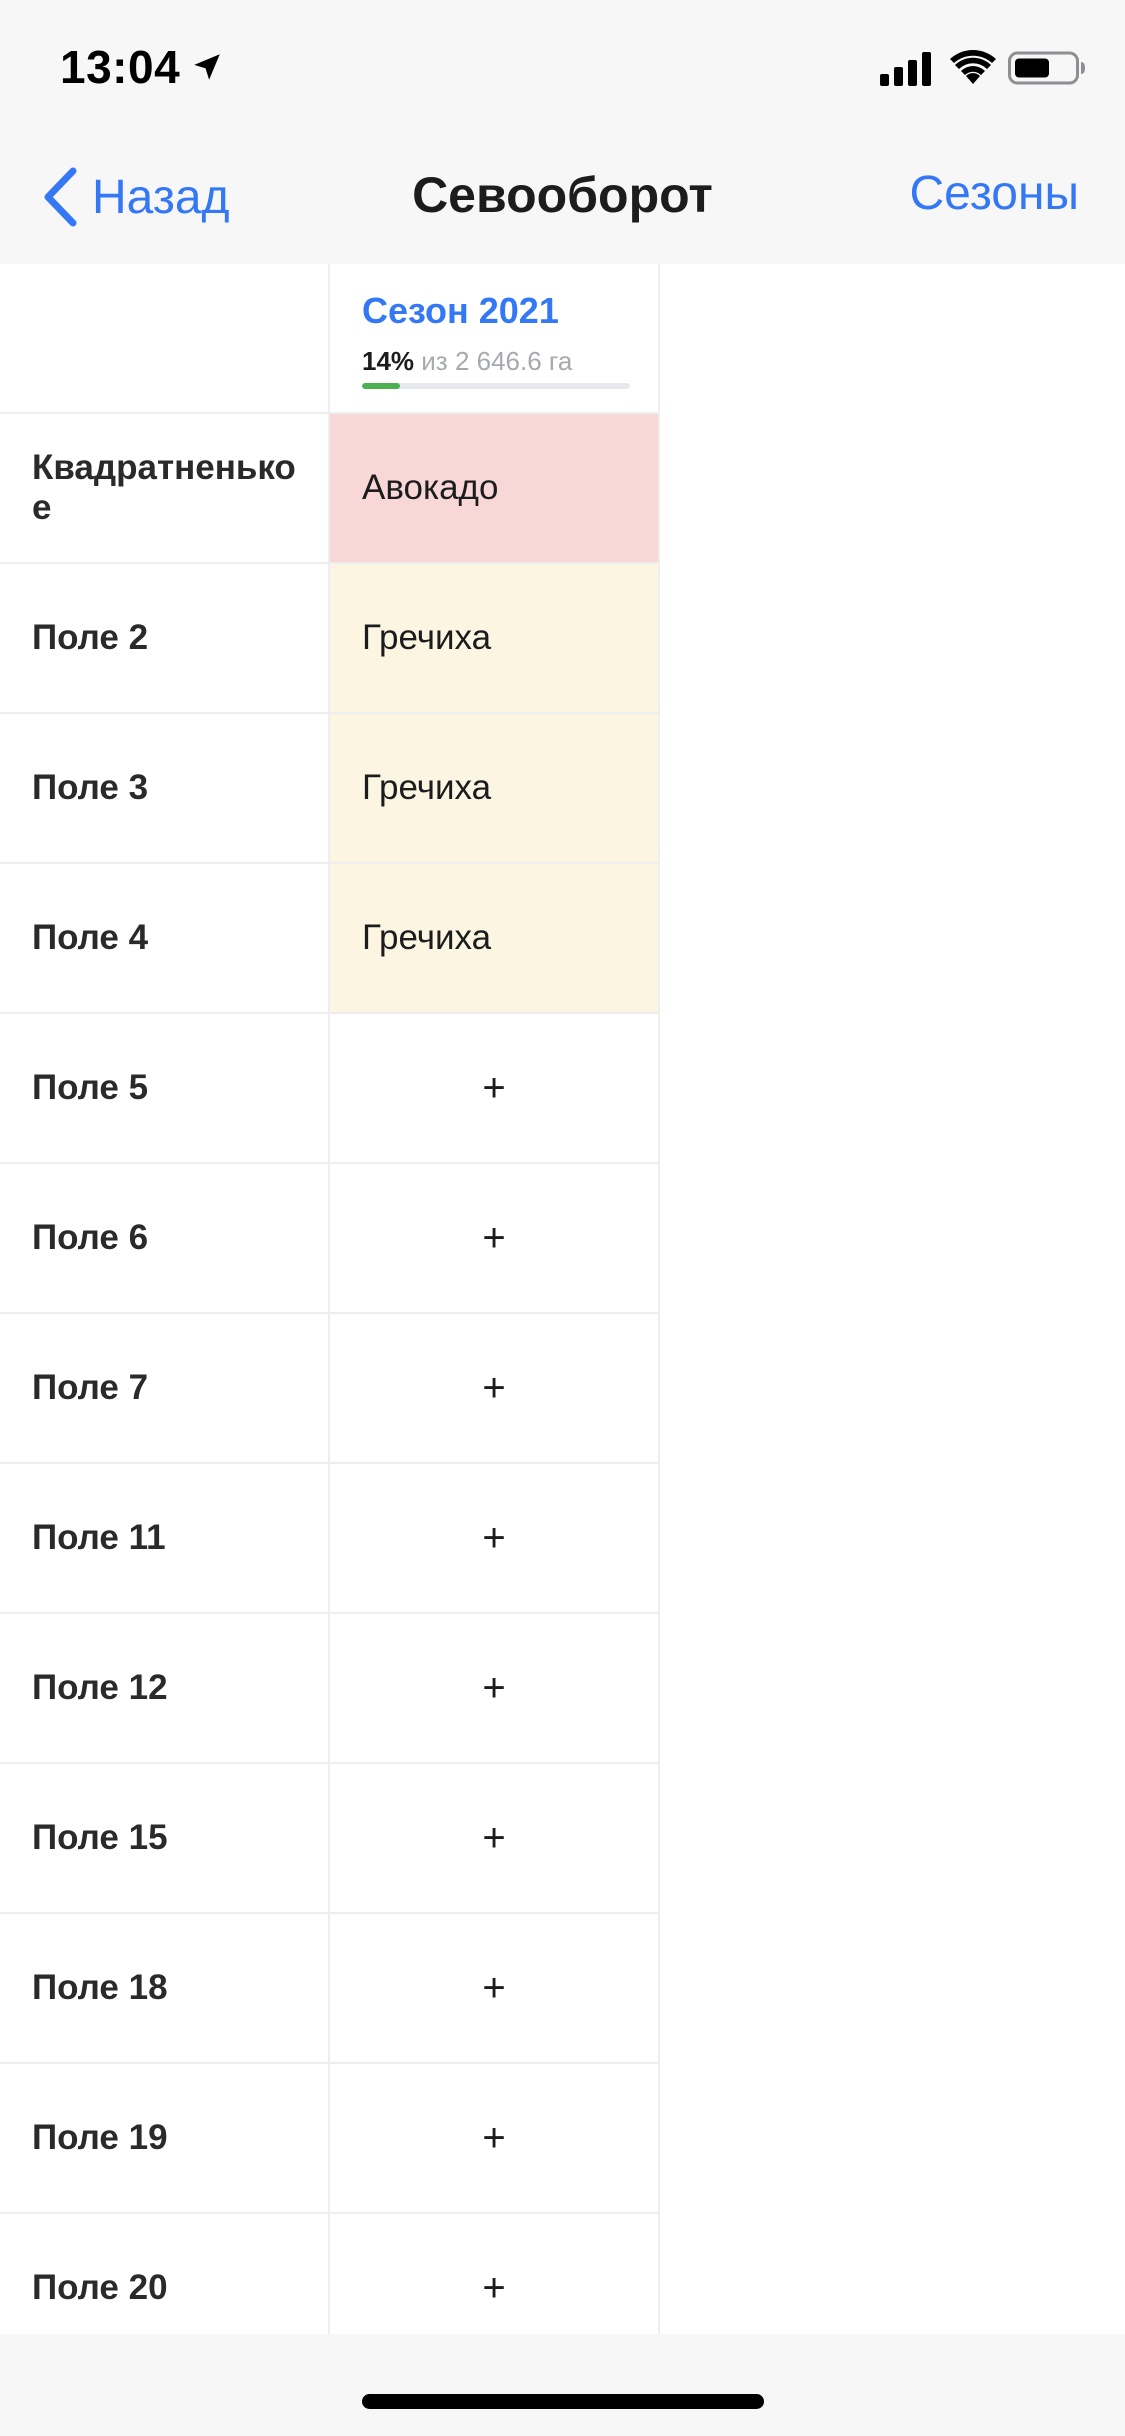  What do you see at coordinates (1046, 68) in the screenshot?
I see `battery-icon` at bounding box center [1046, 68].